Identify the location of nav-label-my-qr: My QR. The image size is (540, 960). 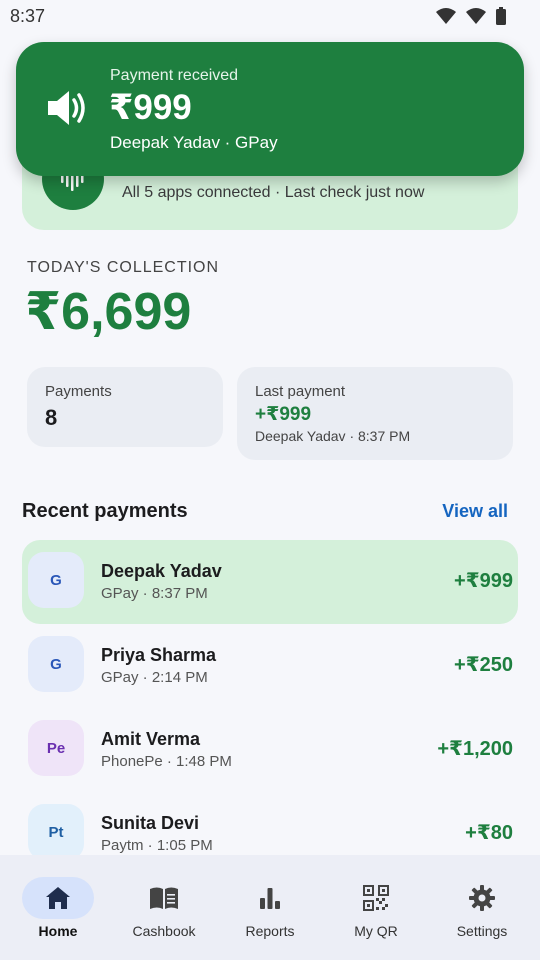
(376, 931).